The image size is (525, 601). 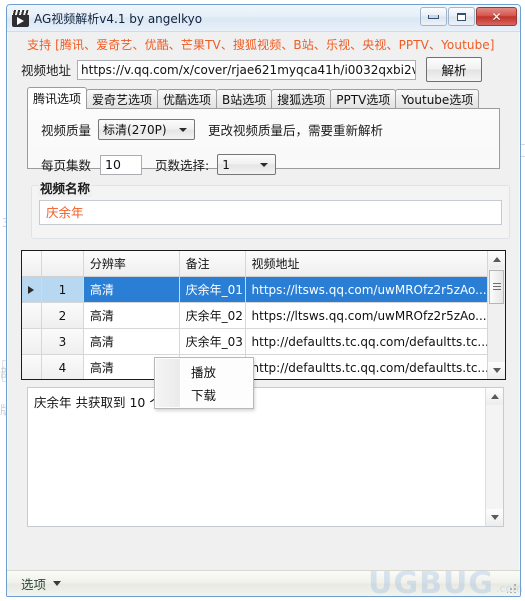 What do you see at coordinates (63, 341) in the screenshot?
I see `row-index-cell: 3` at bounding box center [63, 341].